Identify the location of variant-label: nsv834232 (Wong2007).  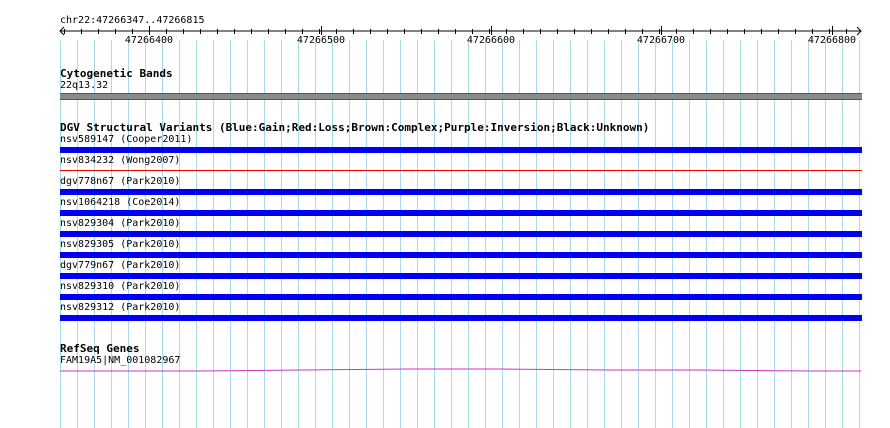
(120, 160).